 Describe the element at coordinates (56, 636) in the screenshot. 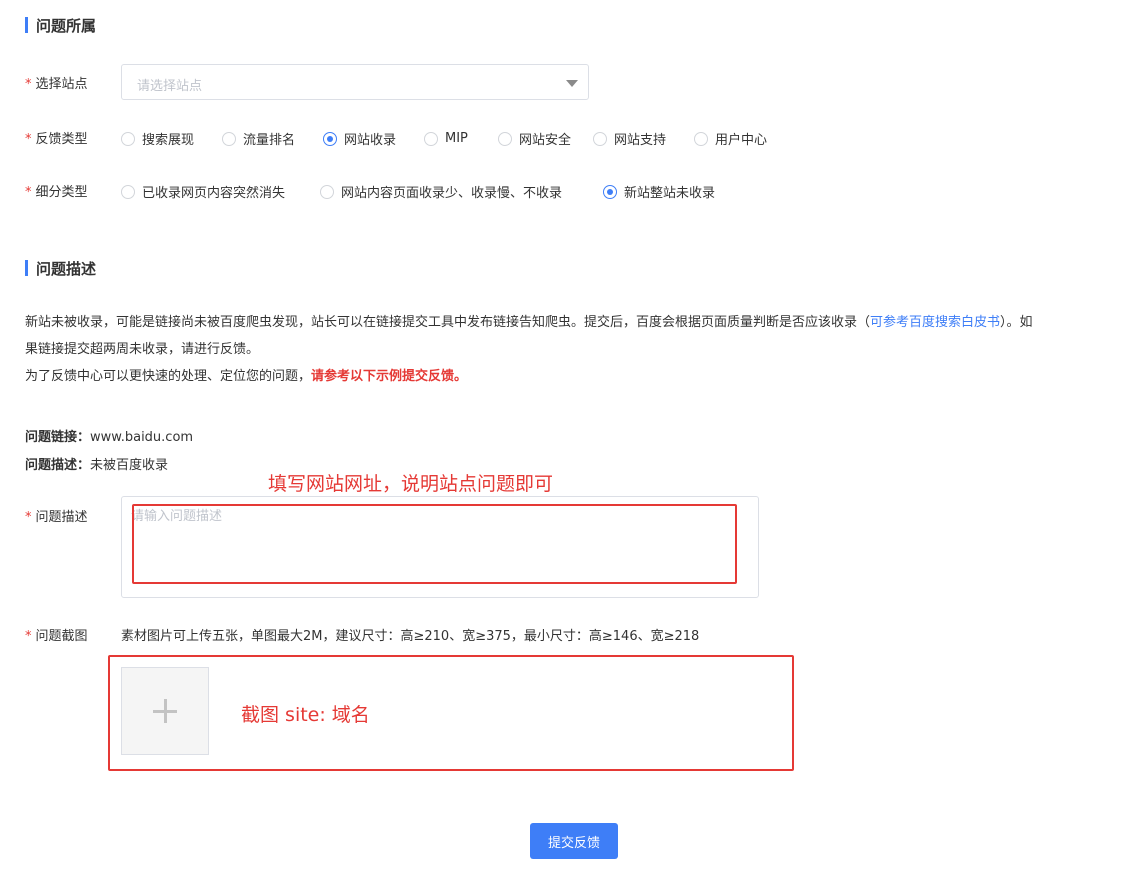

I see `screenshot-field-label: * 问题截图` at that location.